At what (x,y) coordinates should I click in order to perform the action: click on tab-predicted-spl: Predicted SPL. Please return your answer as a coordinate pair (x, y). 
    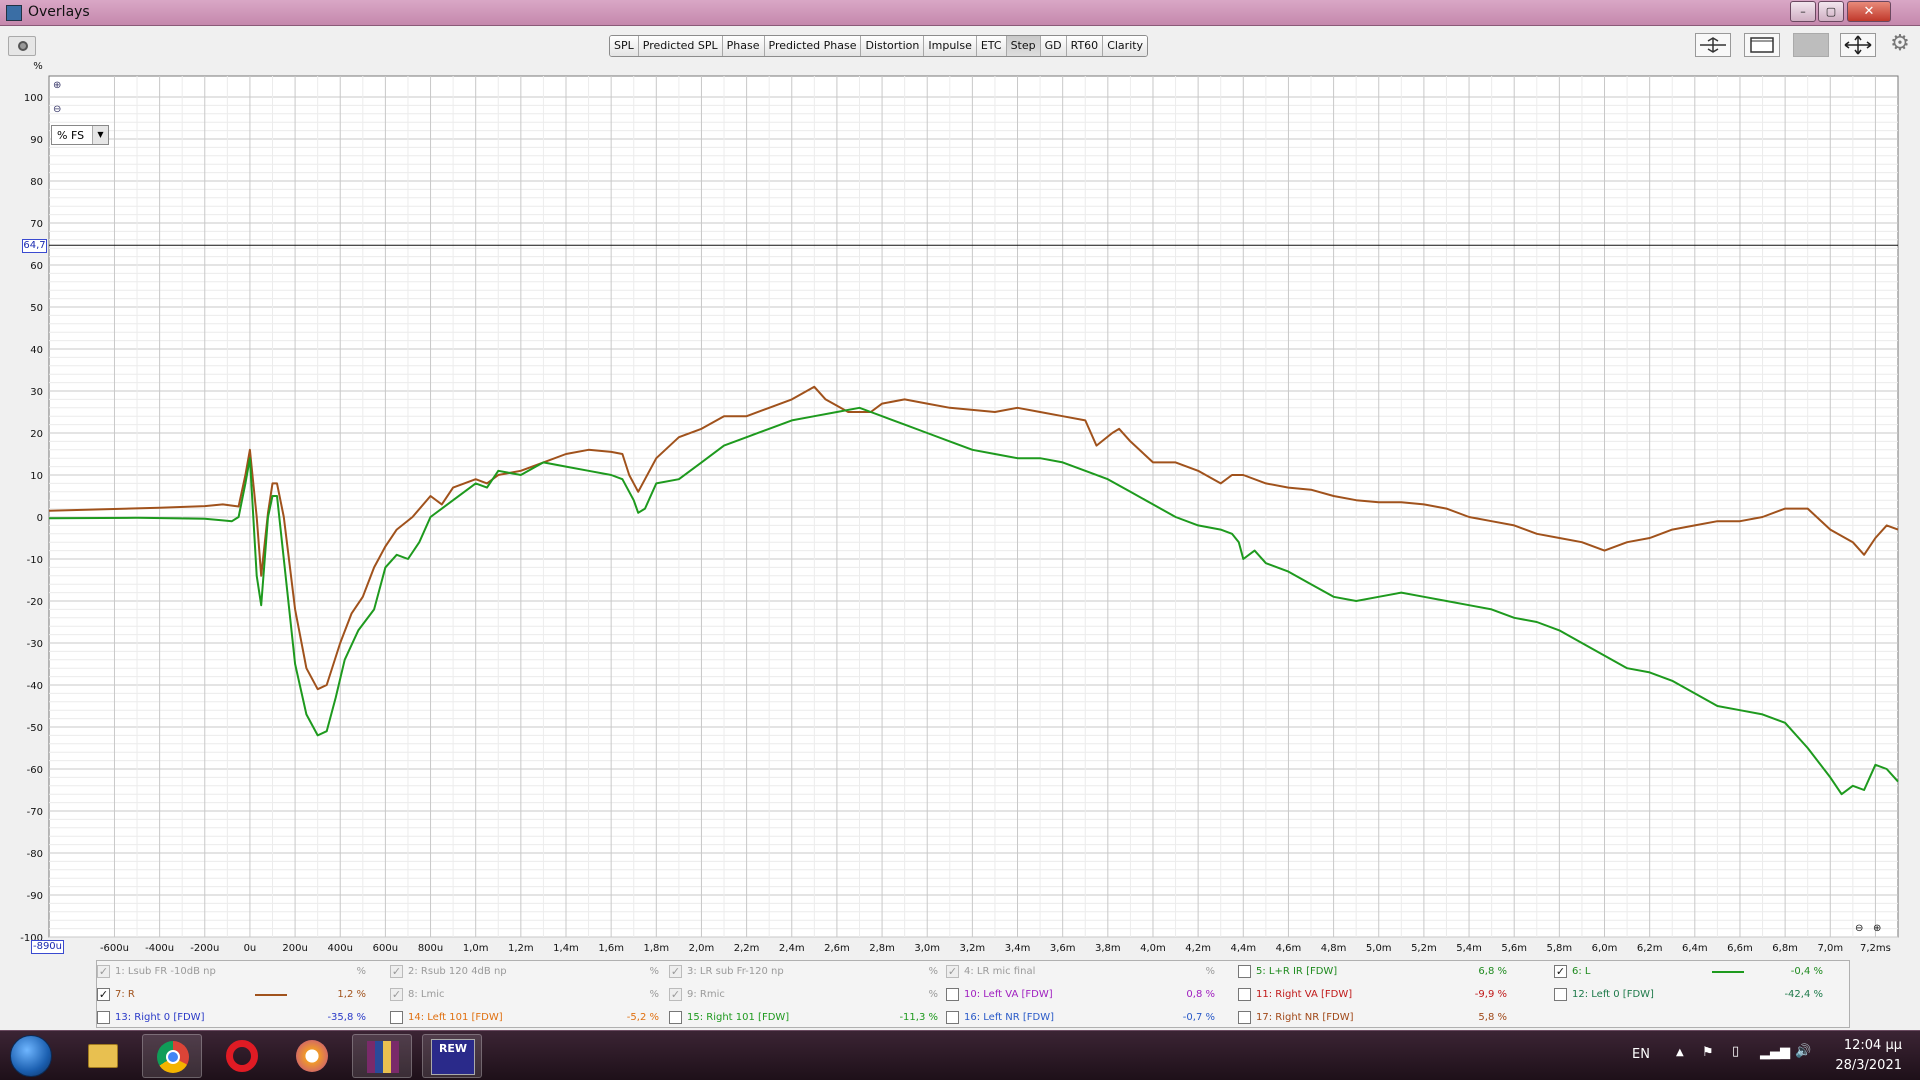
    Looking at the image, I should click on (680, 46).